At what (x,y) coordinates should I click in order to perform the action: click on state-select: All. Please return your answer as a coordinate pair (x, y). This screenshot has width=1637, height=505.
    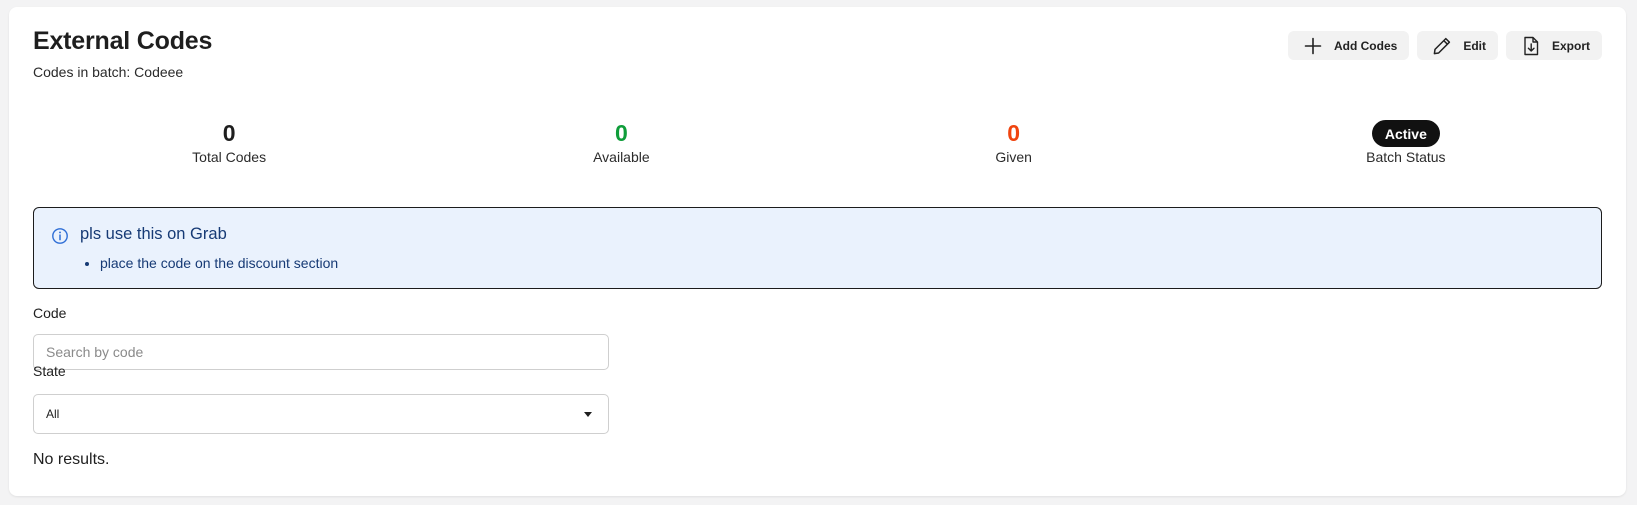
    Looking at the image, I should click on (321, 414).